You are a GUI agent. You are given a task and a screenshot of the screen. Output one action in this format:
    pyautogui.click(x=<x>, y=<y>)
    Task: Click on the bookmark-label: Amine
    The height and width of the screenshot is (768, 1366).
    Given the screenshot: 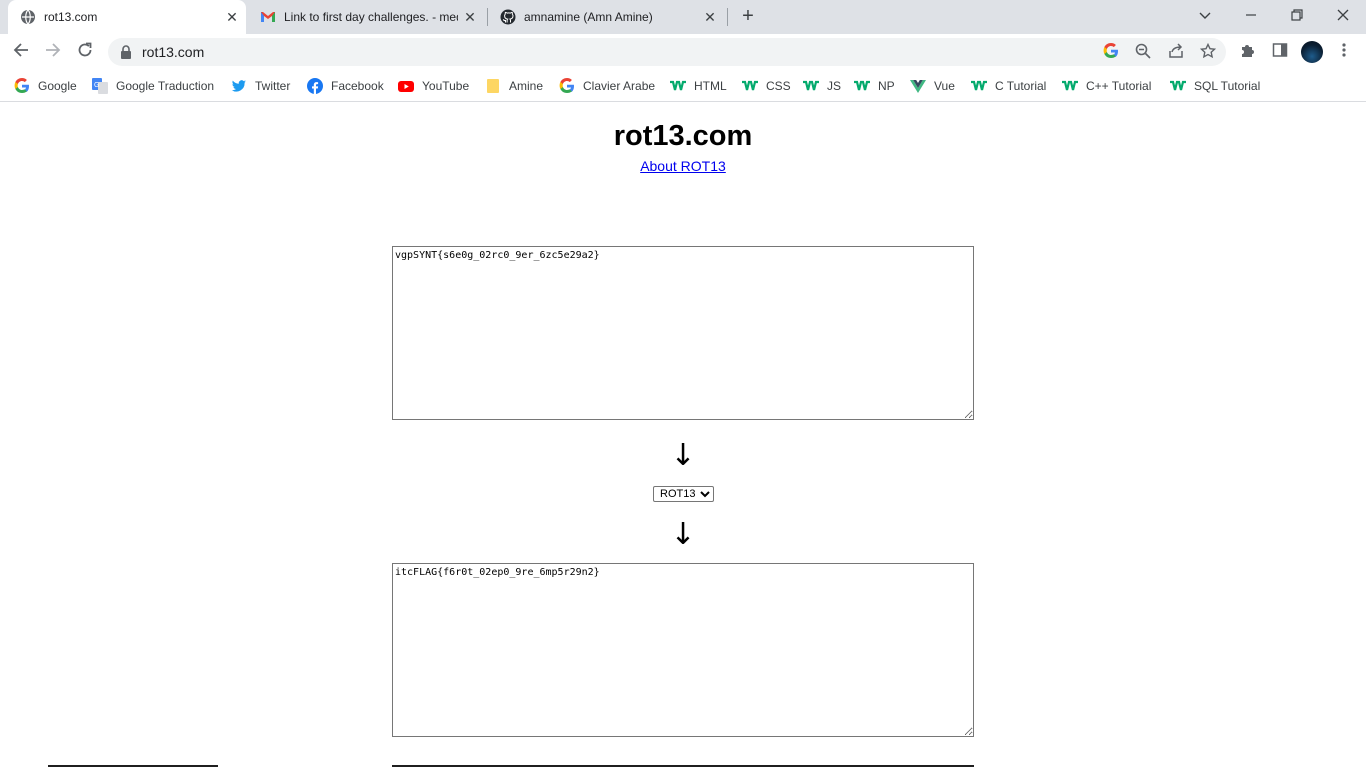 What is the action you would take?
    pyautogui.click(x=526, y=86)
    